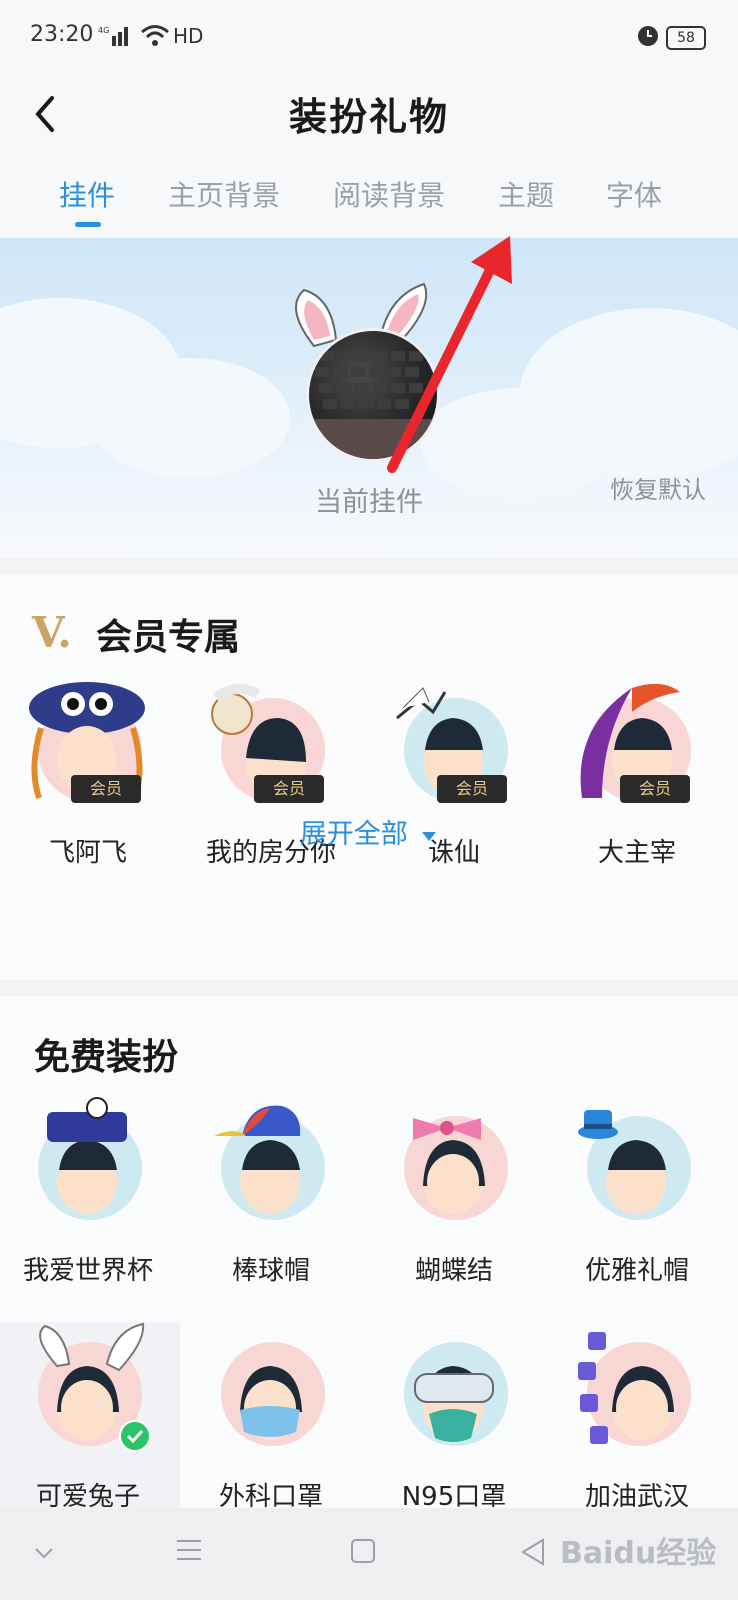 Image resolution: width=738 pixels, height=1600 pixels. I want to click on tab-home-background: 主页背景, so click(224, 194).